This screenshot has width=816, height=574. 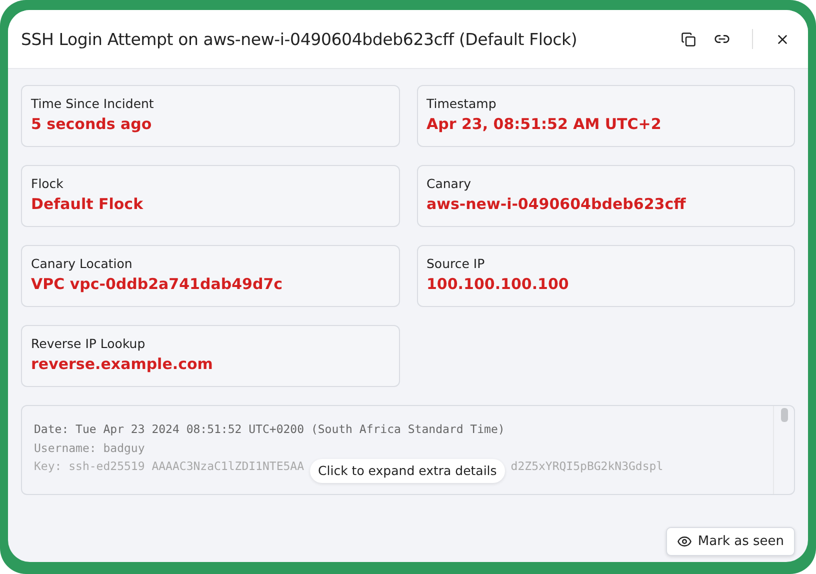 What do you see at coordinates (93, 103) in the screenshot?
I see `field-label: Time Since Incident` at bounding box center [93, 103].